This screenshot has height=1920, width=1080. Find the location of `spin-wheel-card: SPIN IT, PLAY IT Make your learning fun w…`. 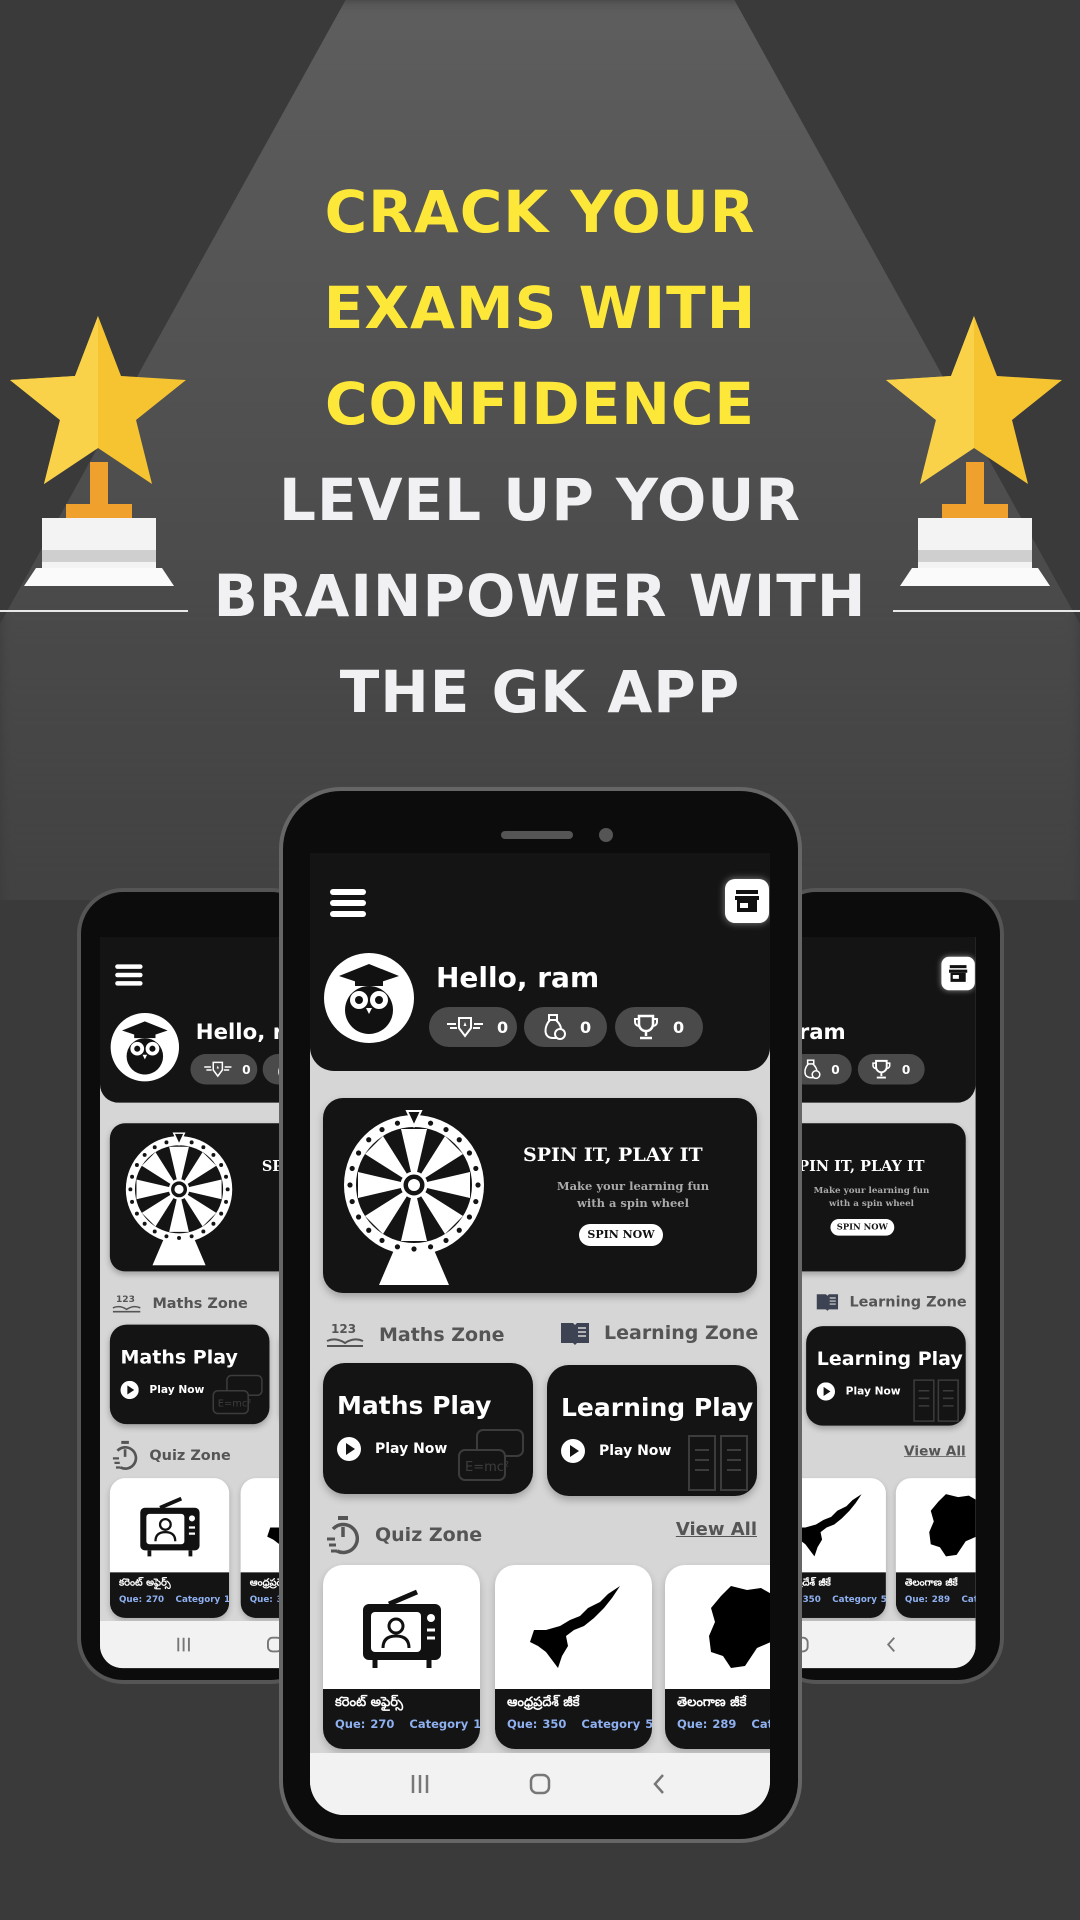

spin-wheel-card: SPIN IT, PLAY IT Make your learning fun w… is located at coordinates (540, 1195).